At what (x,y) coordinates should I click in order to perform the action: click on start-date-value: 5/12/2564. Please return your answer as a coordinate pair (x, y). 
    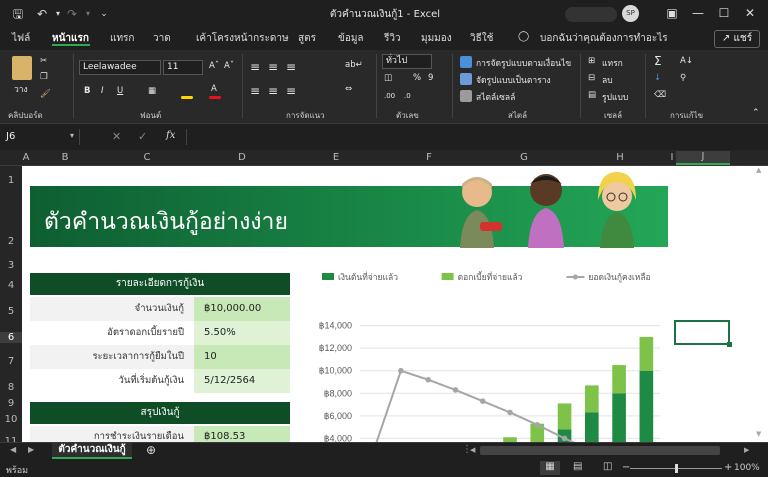
    Looking at the image, I should click on (242, 381).